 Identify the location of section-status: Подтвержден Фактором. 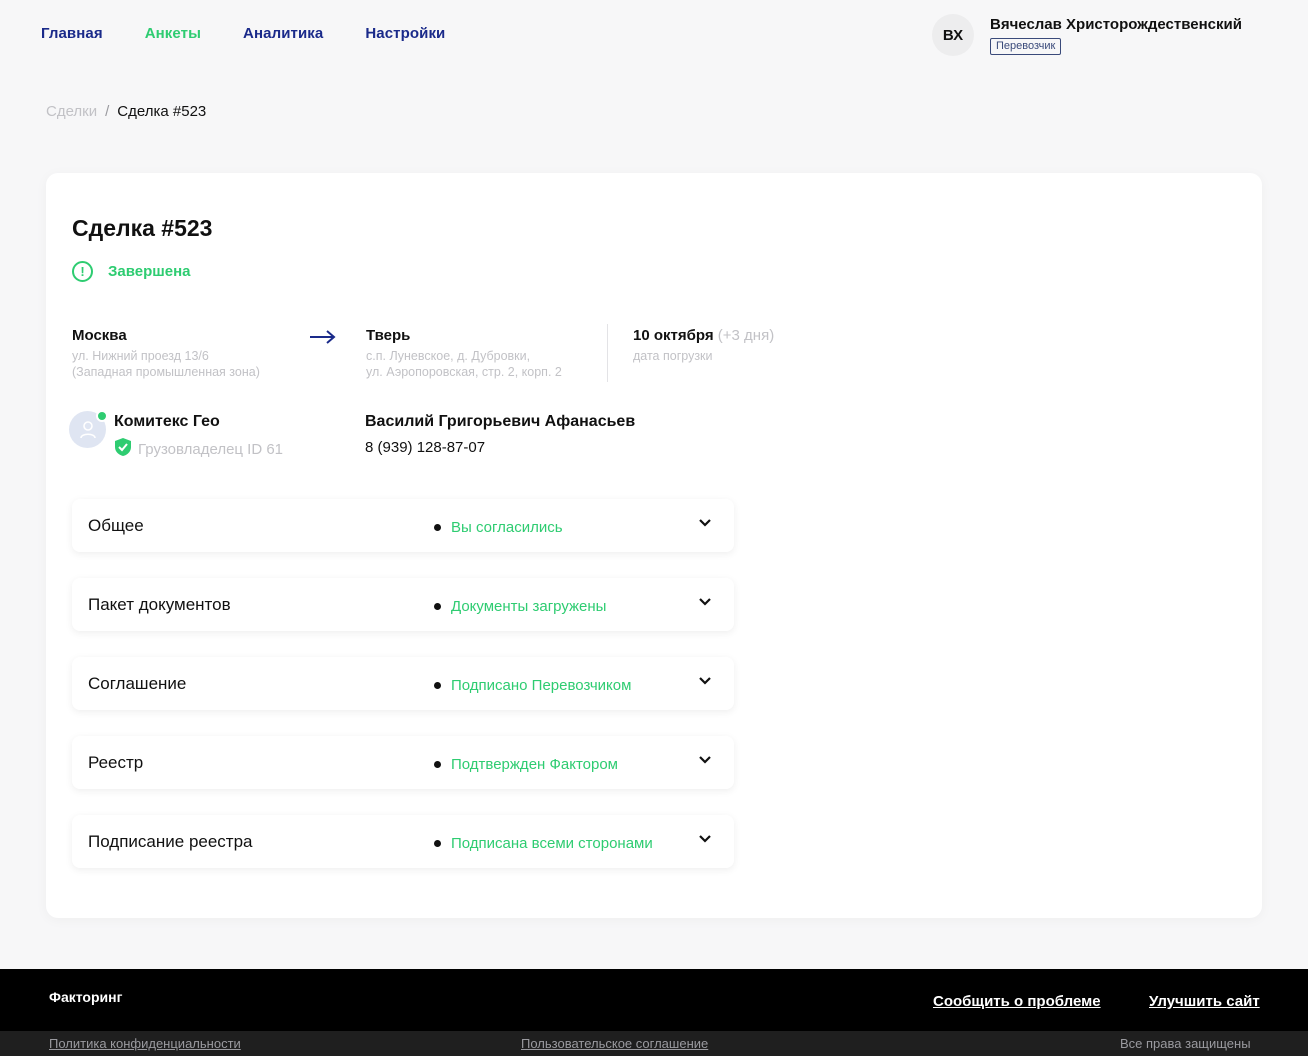
(526, 764).